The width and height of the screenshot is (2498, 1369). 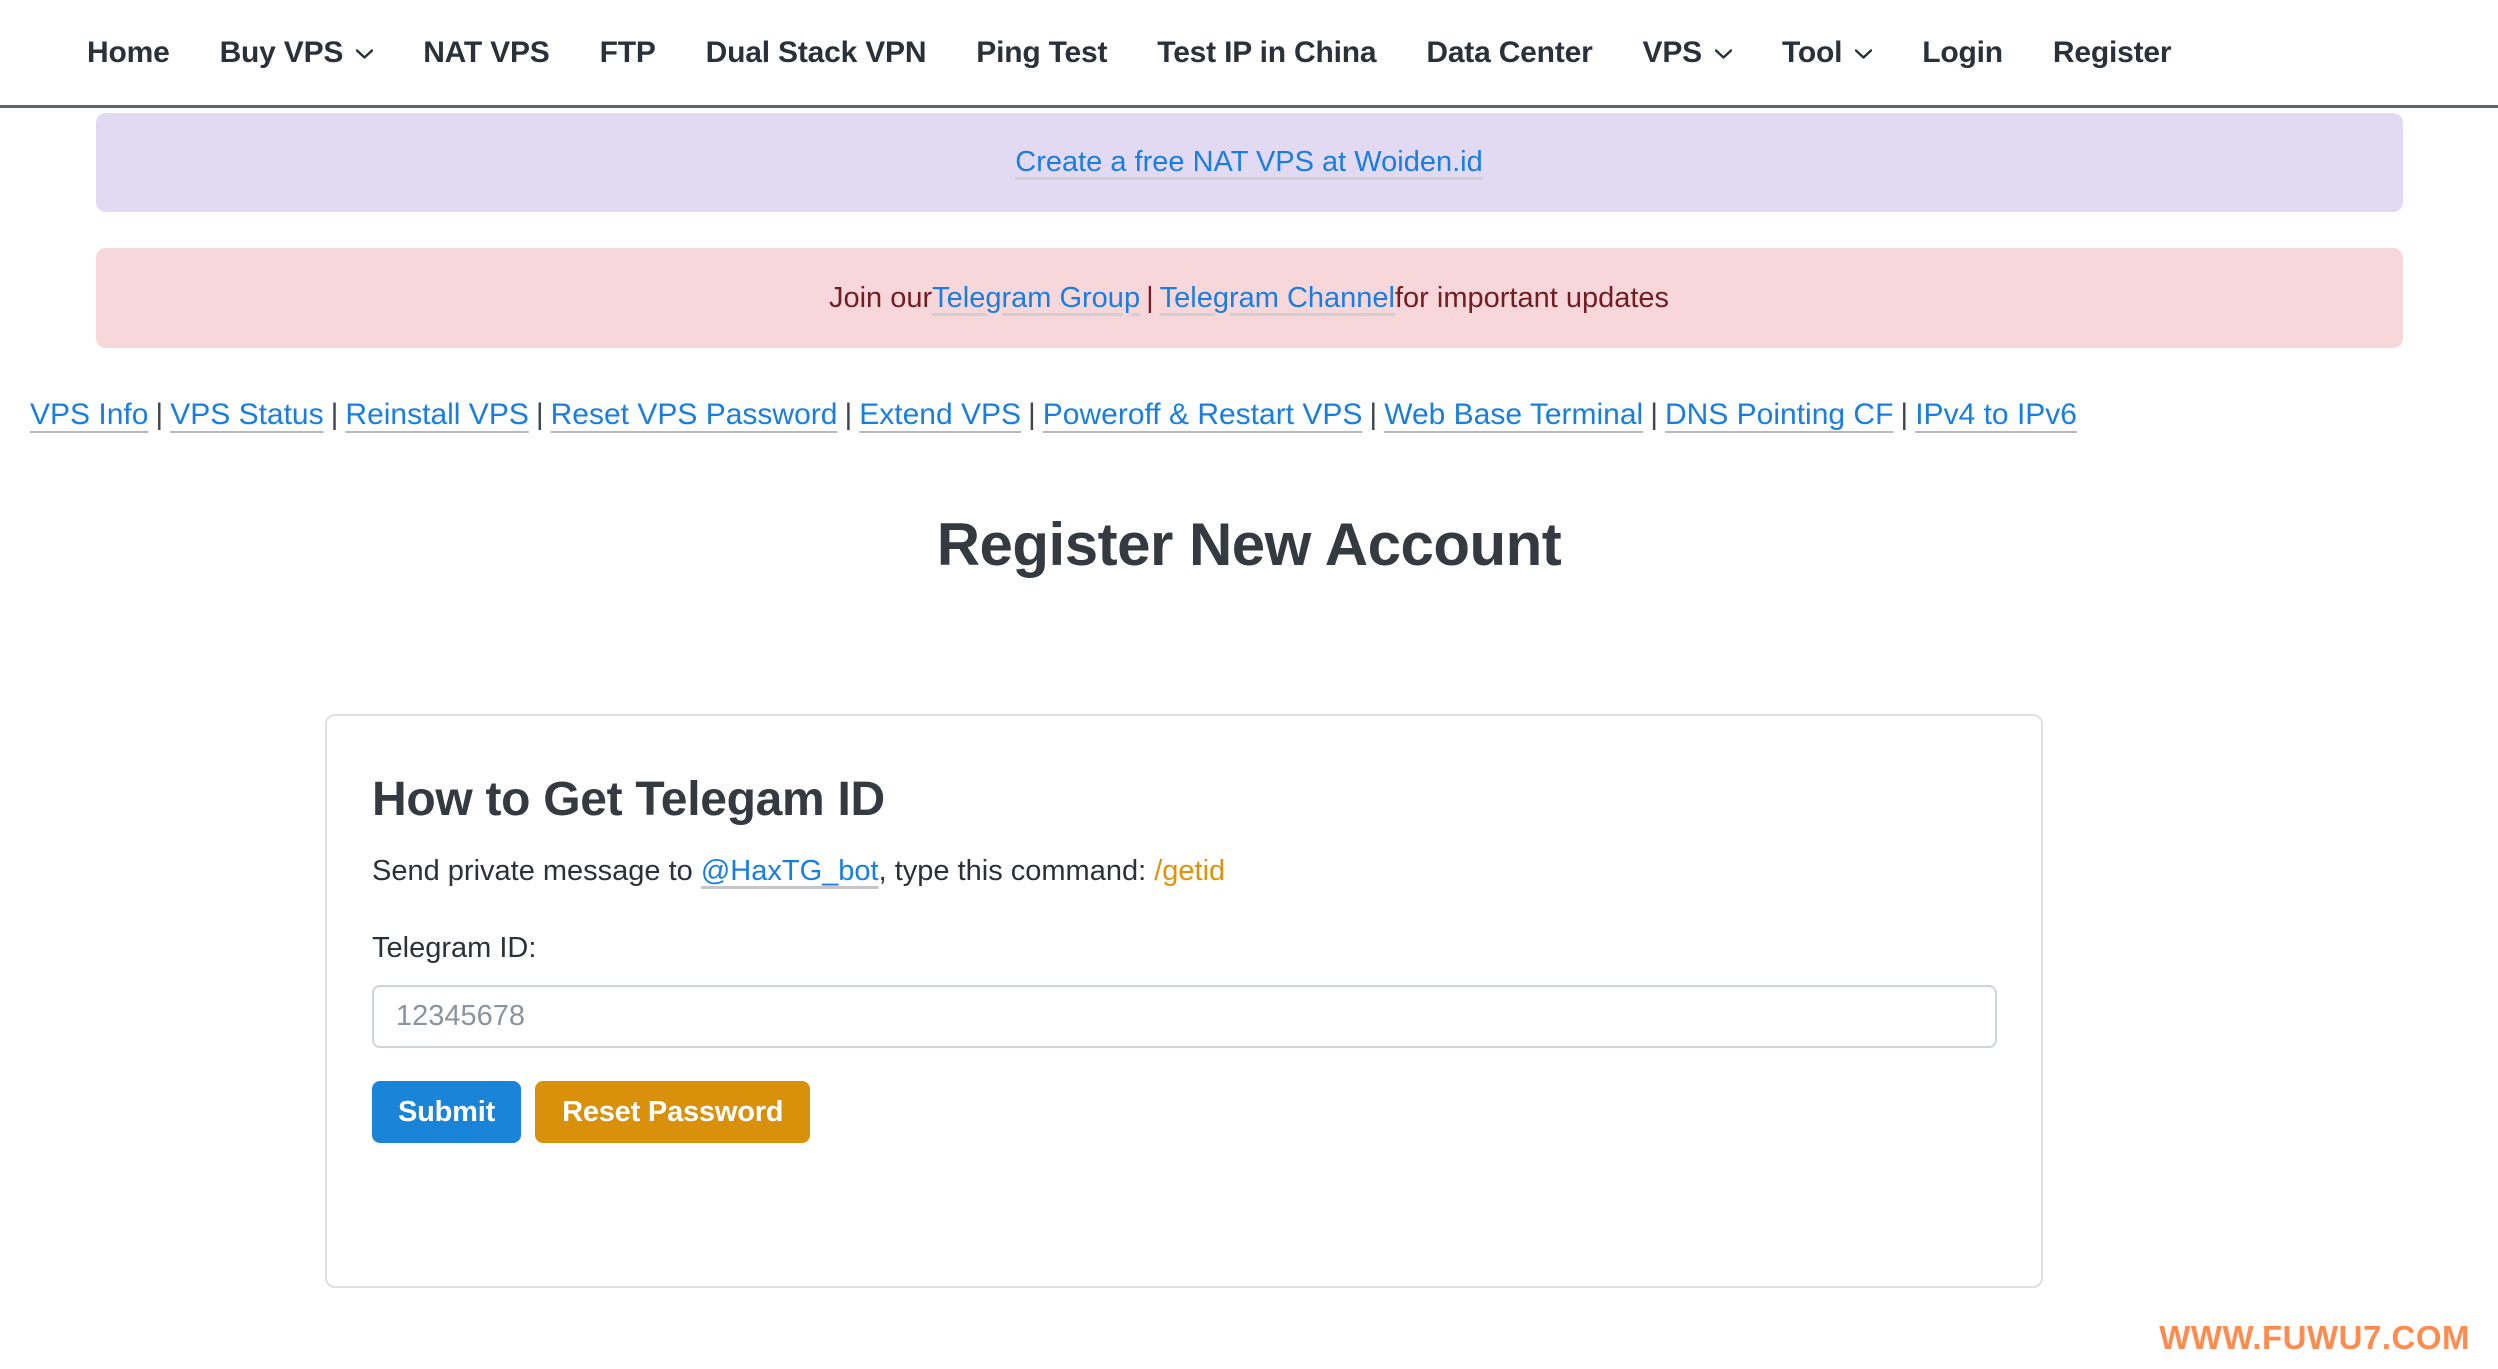 I want to click on linkbar-link-vps-info: VPS Info, so click(x=89, y=414).